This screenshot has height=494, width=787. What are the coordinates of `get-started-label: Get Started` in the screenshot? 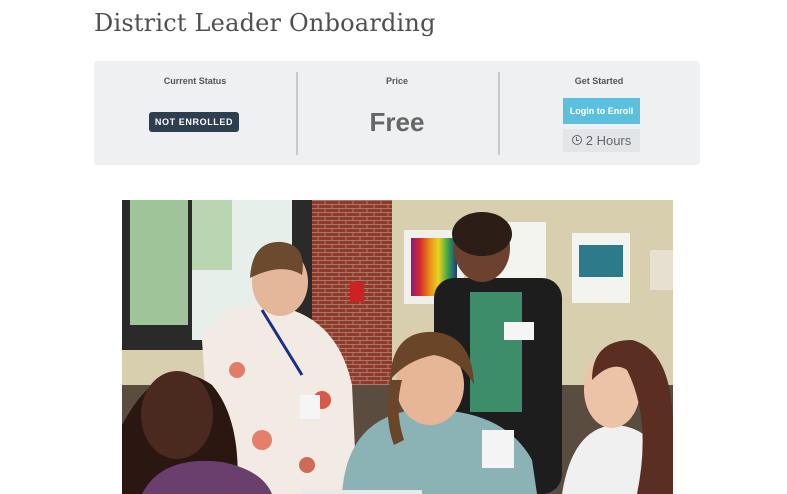 It's located at (599, 81).